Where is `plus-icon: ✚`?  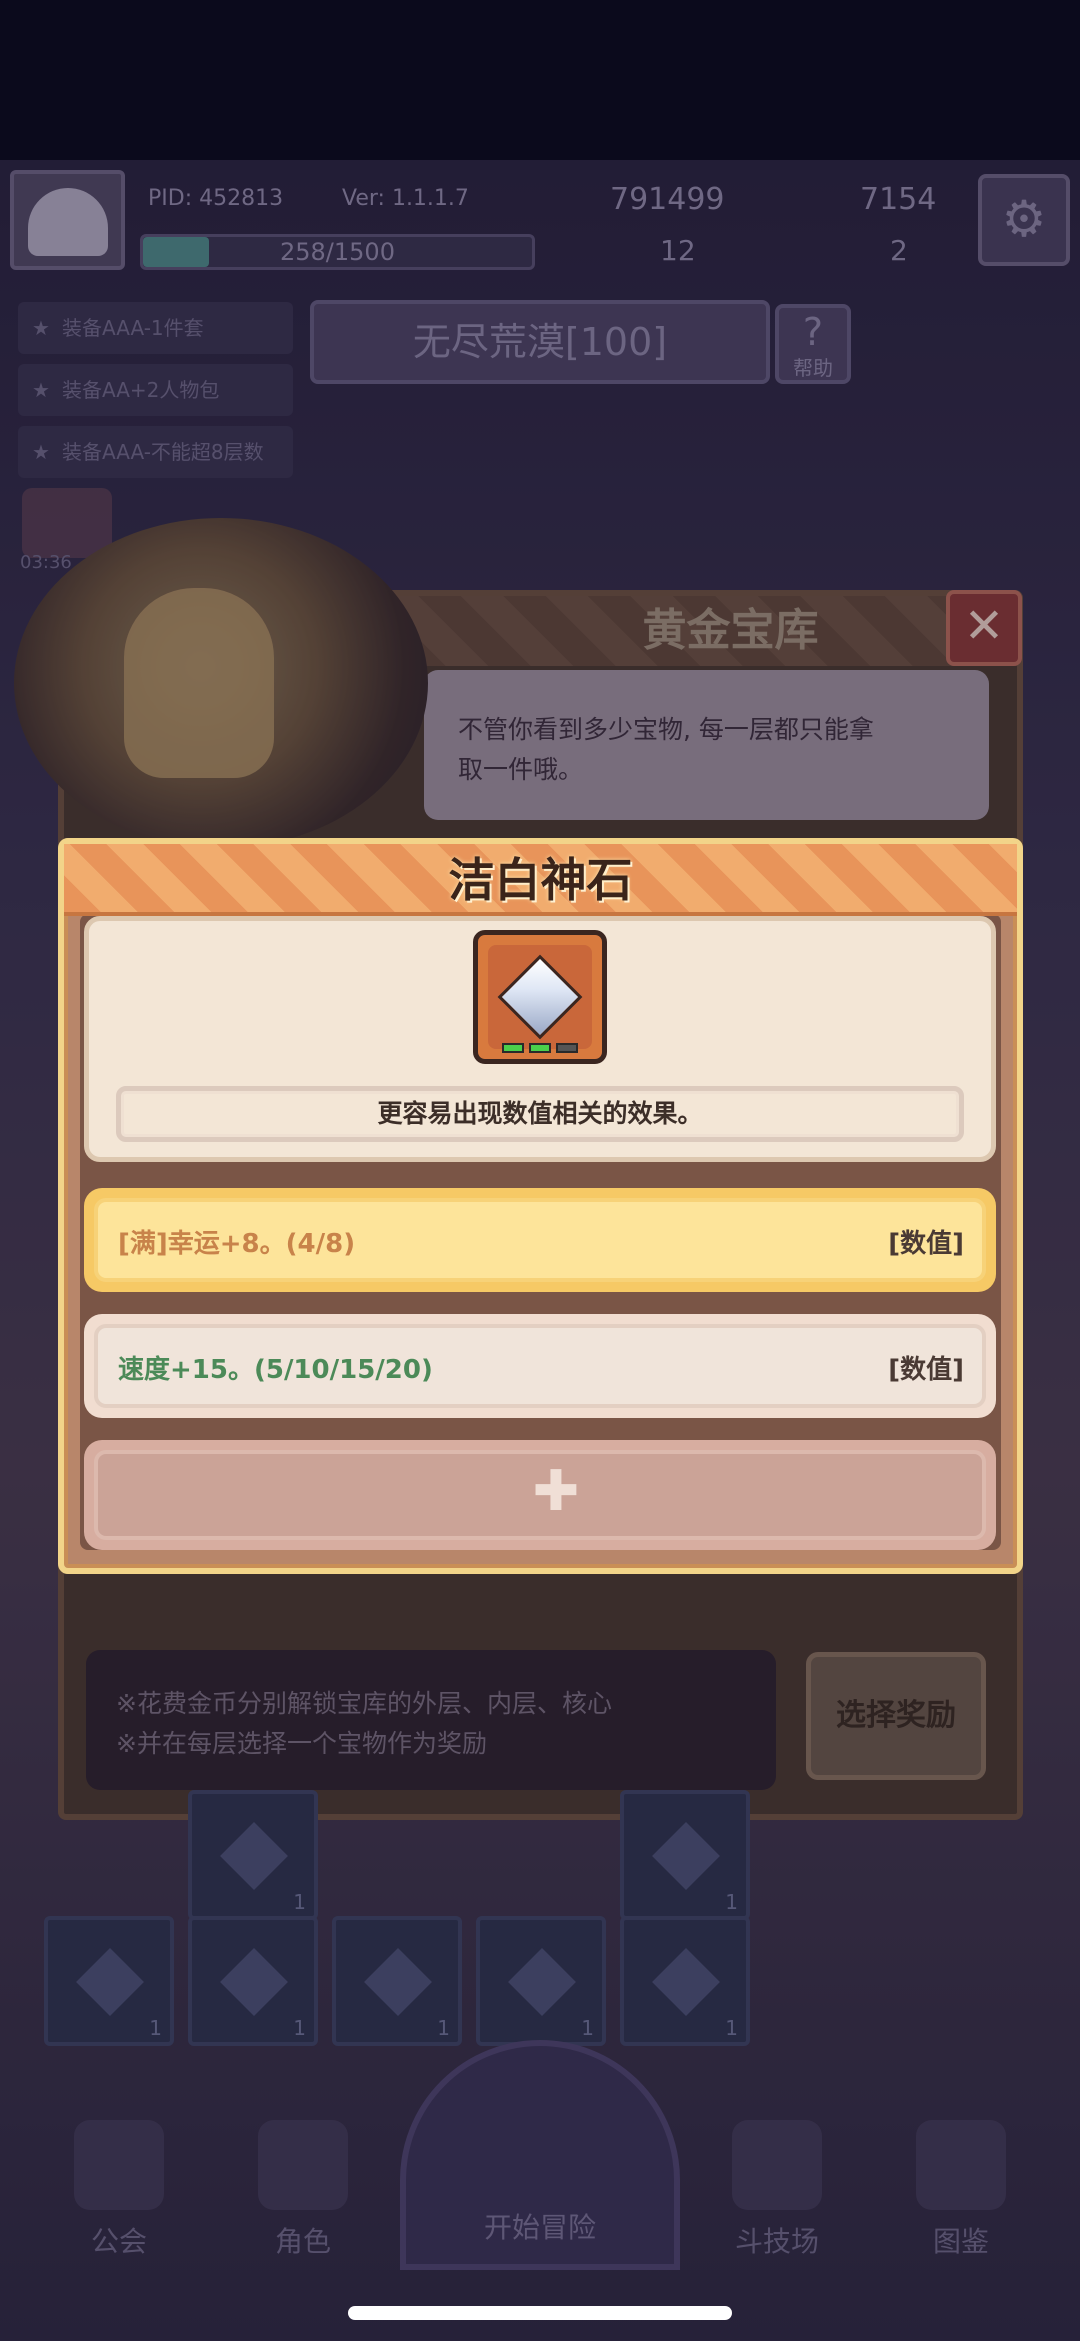
plus-icon: ✚ is located at coordinates (556, 1491).